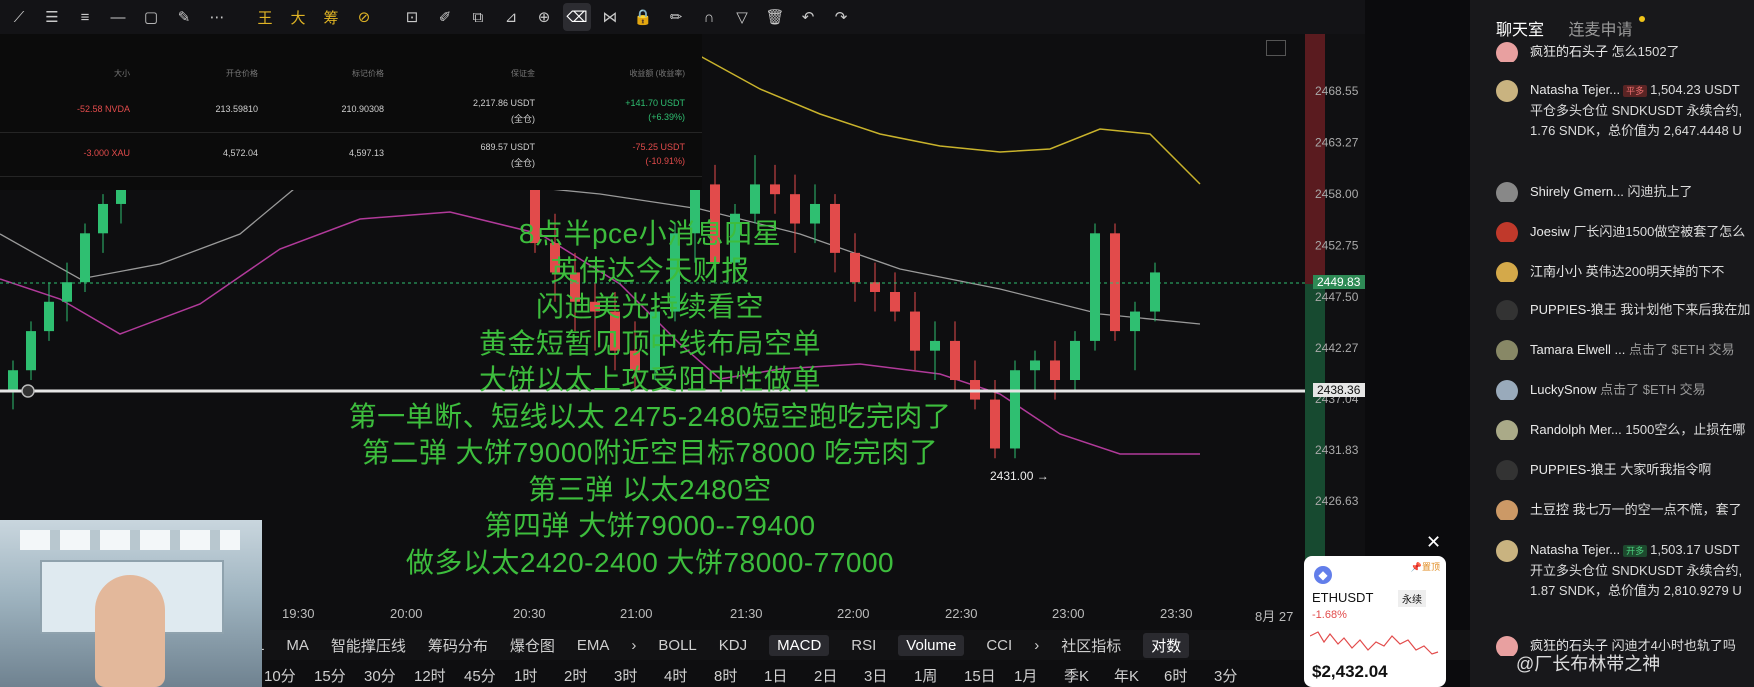 The width and height of the screenshot is (1754, 687). What do you see at coordinates (1036, 645) in the screenshot?
I see `indicator-13: ›` at bounding box center [1036, 645].